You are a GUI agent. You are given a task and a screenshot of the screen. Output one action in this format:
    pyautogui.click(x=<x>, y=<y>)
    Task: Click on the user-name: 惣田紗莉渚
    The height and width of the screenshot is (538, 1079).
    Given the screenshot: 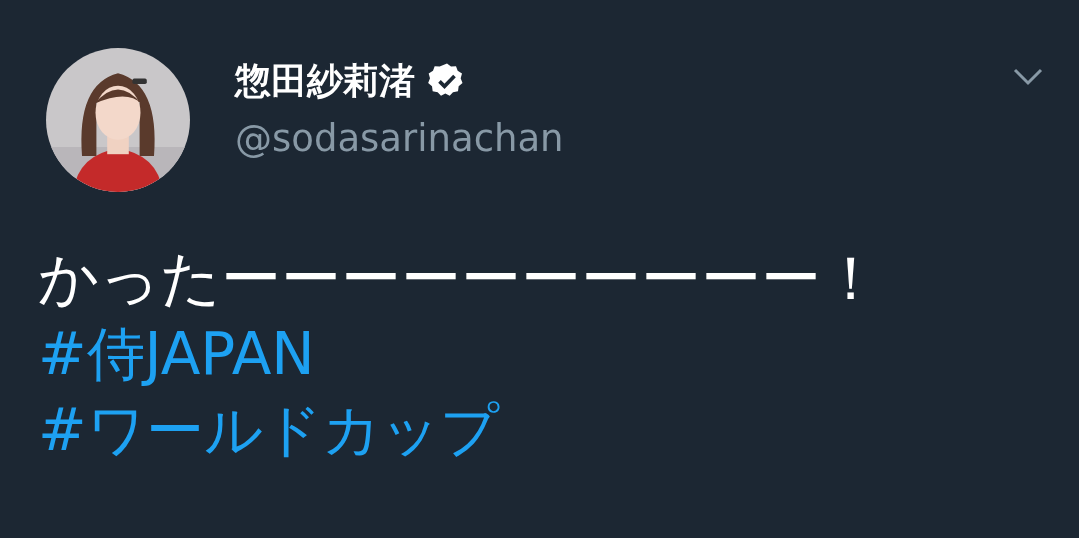 What is the action you would take?
    pyautogui.click(x=325, y=81)
    